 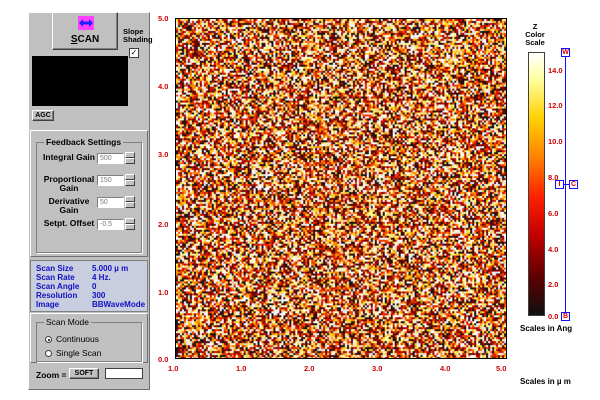 What do you see at coordinates (309, 368) in the screenshot?
I see `x-tick: 2.0` at bounding box center [309, 368].